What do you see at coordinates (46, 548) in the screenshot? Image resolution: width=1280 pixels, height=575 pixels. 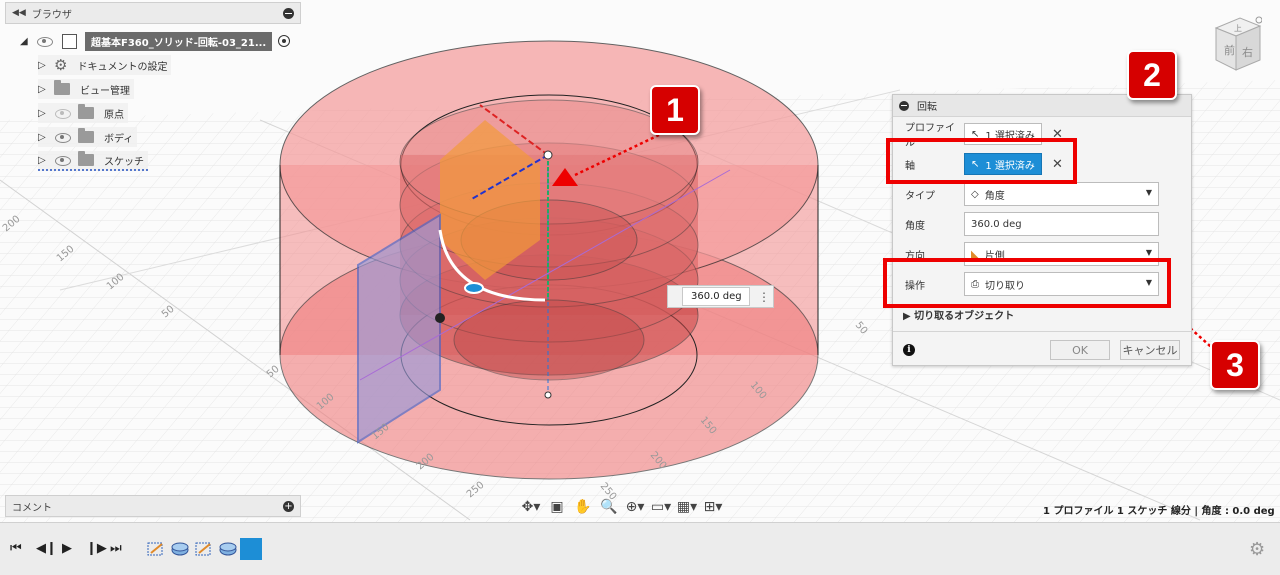 I see `step-back-icon: ◀❙` at bounding box center [46, 548].